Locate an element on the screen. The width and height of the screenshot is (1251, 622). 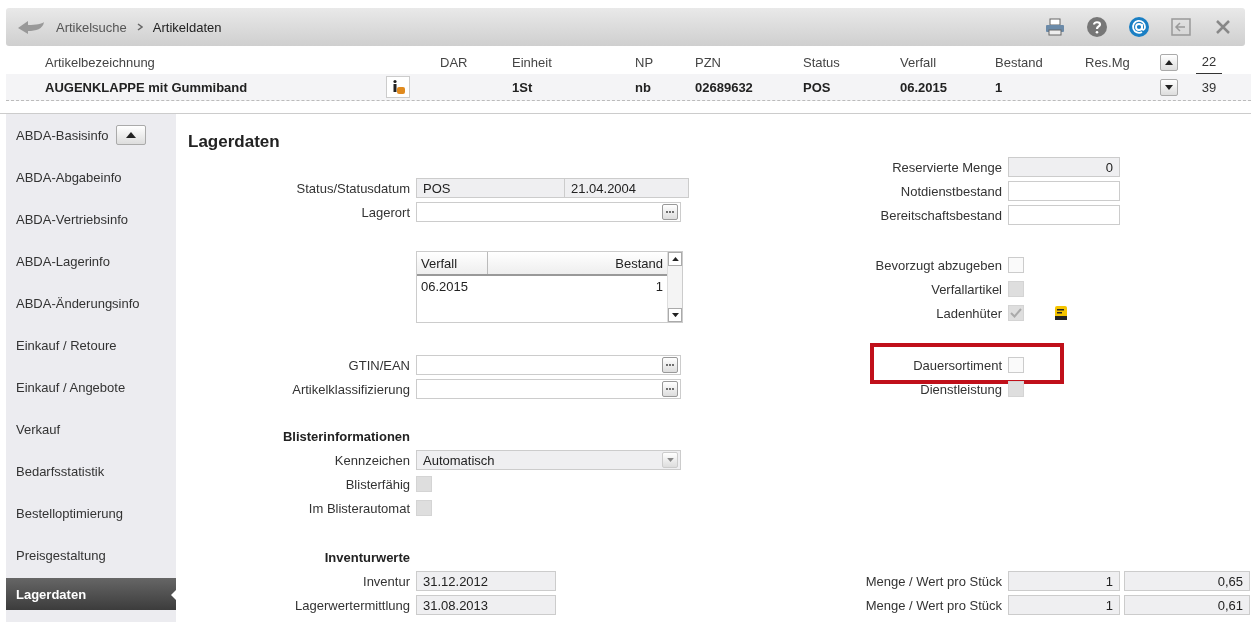
table-cell: nb is located at coordinates (643, 87).